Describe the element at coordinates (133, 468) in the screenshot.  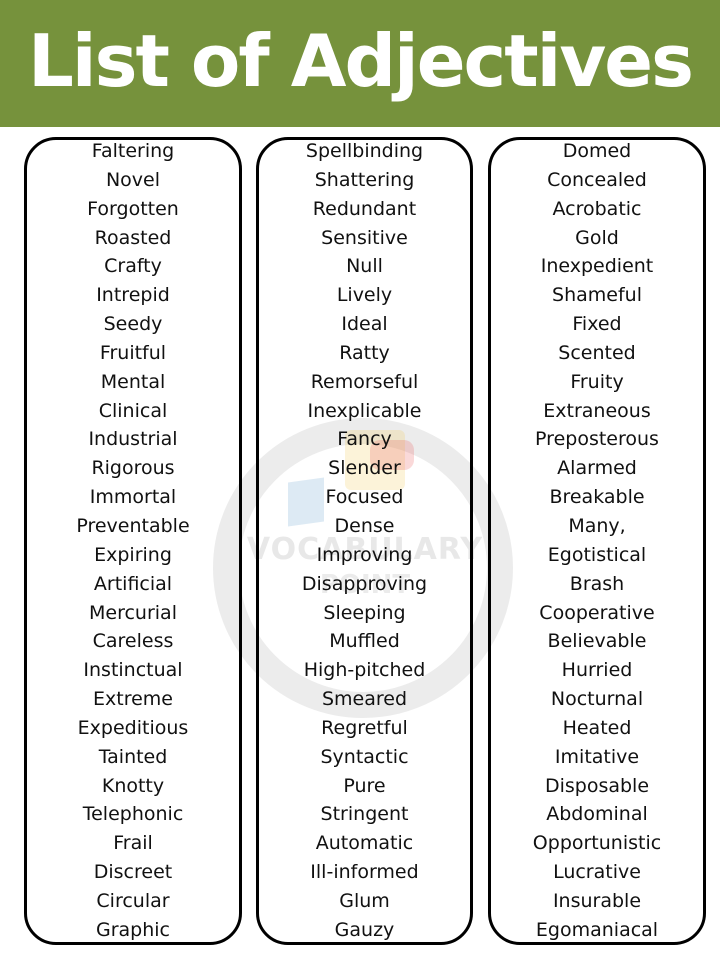
I see `adjective-item: Rigorous` at that location.